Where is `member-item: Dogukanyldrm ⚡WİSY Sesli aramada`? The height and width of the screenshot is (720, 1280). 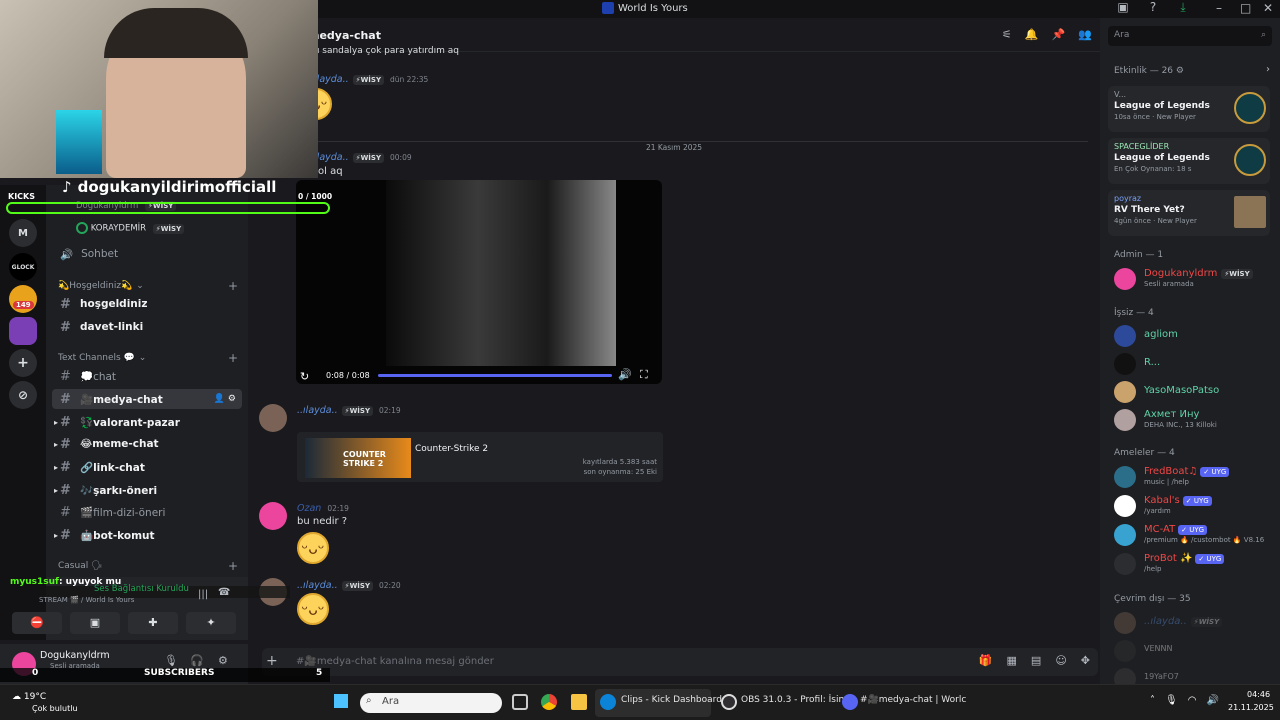
member-item: Dogukanyldrm ⚡WİSY Sesli aramada is located at coordinates (1194, 279).